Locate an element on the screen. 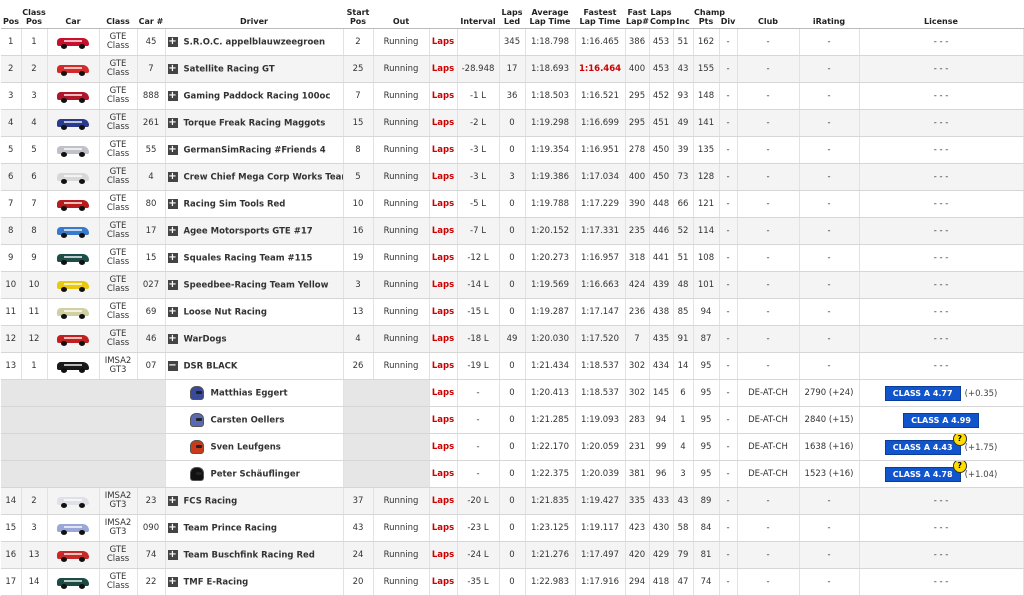 This screenshot has width=1024, height=596. class-pos: 5 is located at coordinates (34, 150).